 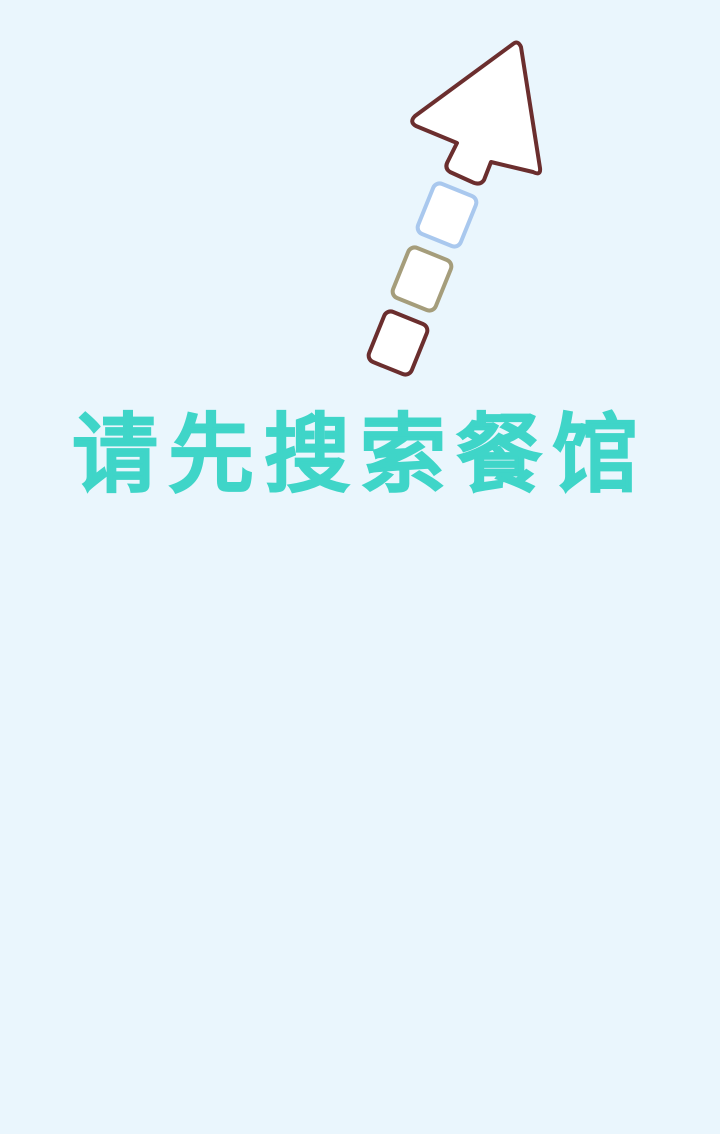 What do you see at coordinates (398, 343) in the screenshot?
I see `arrow-tail-block-brown` at bounding box center [398, 343].